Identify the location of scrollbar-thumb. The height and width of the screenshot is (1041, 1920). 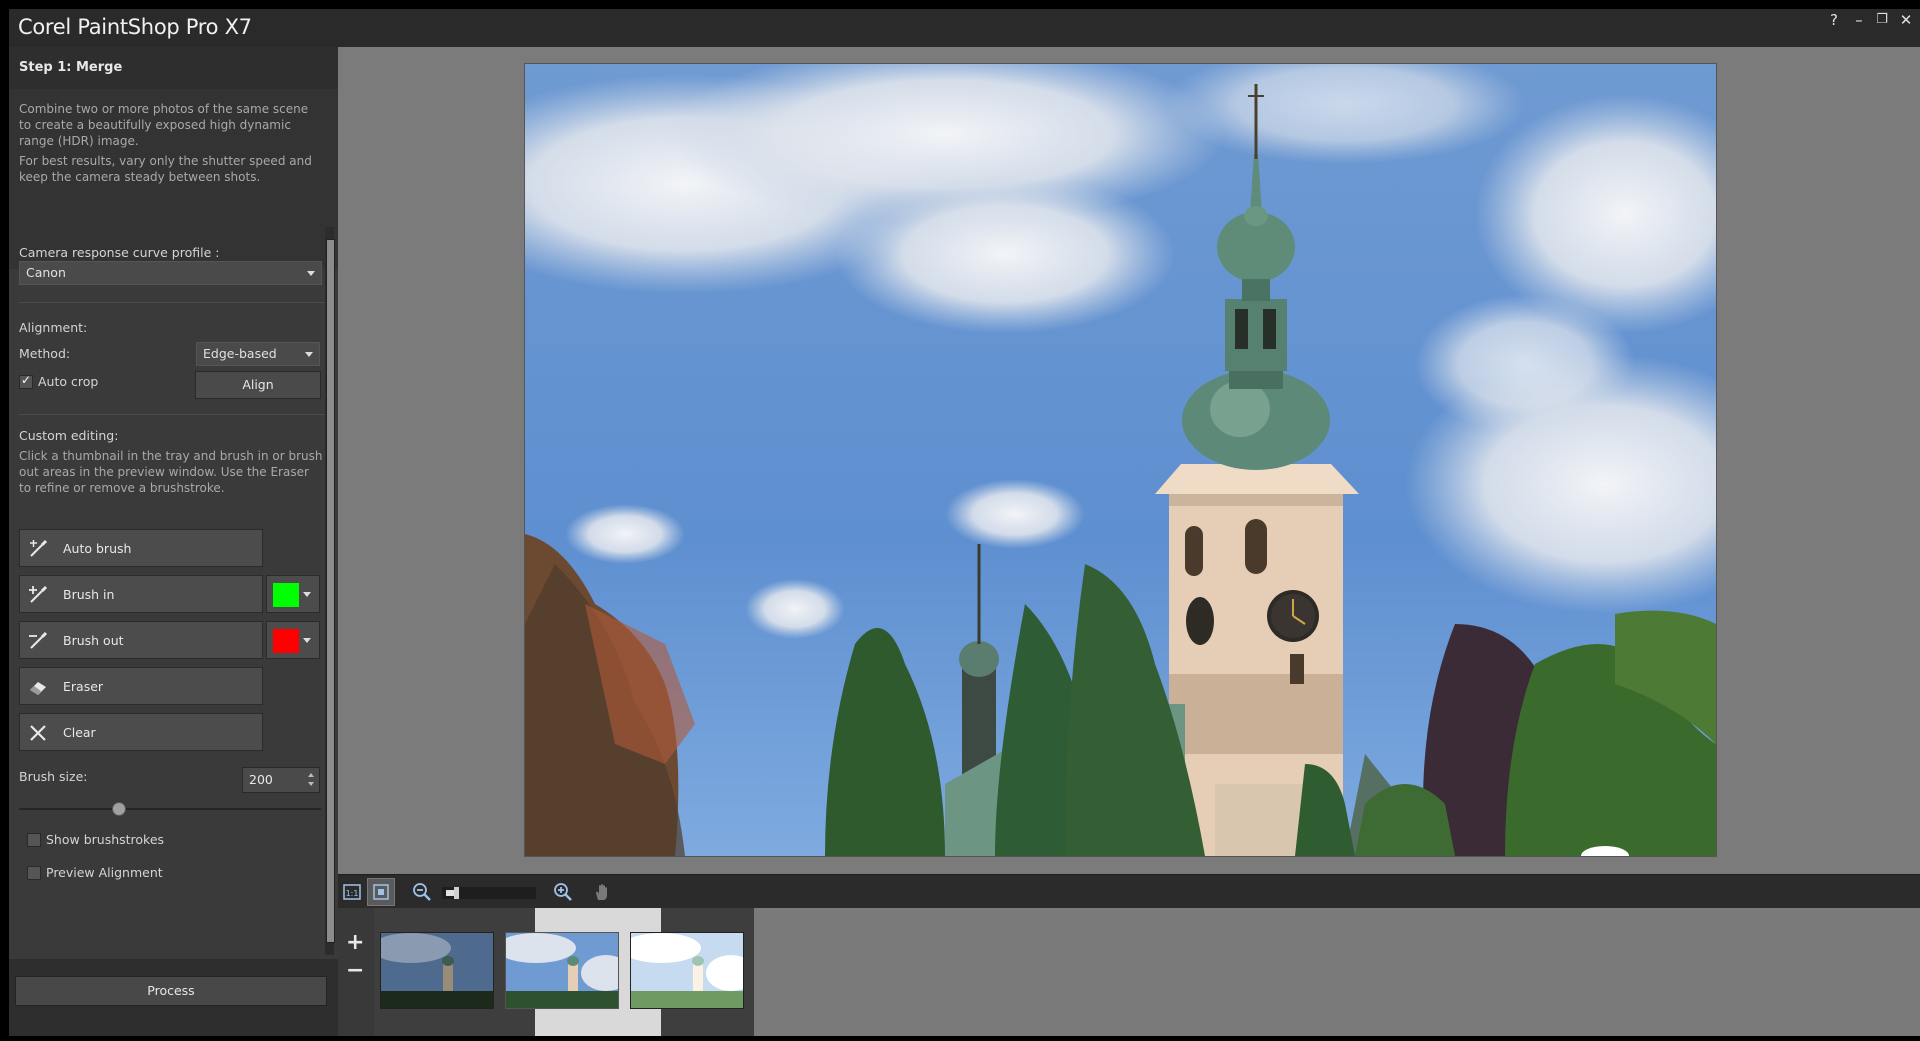
(330, 591).